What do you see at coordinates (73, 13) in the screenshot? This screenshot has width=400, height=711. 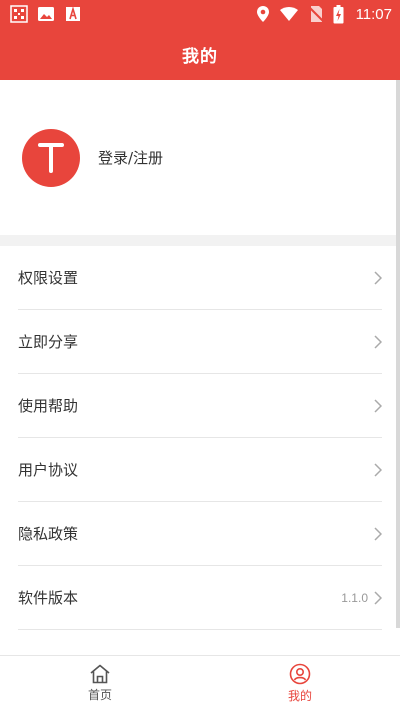 I see `text-a-icon` at bounding box center [73, 13].